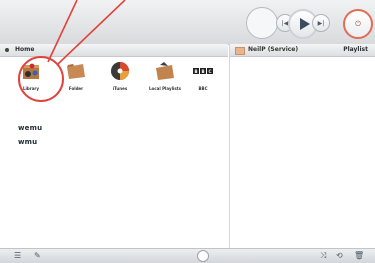 The width and height of the screenshot is (375, 263). I want to click on trash-icon: 🗑, so click(359, 256).